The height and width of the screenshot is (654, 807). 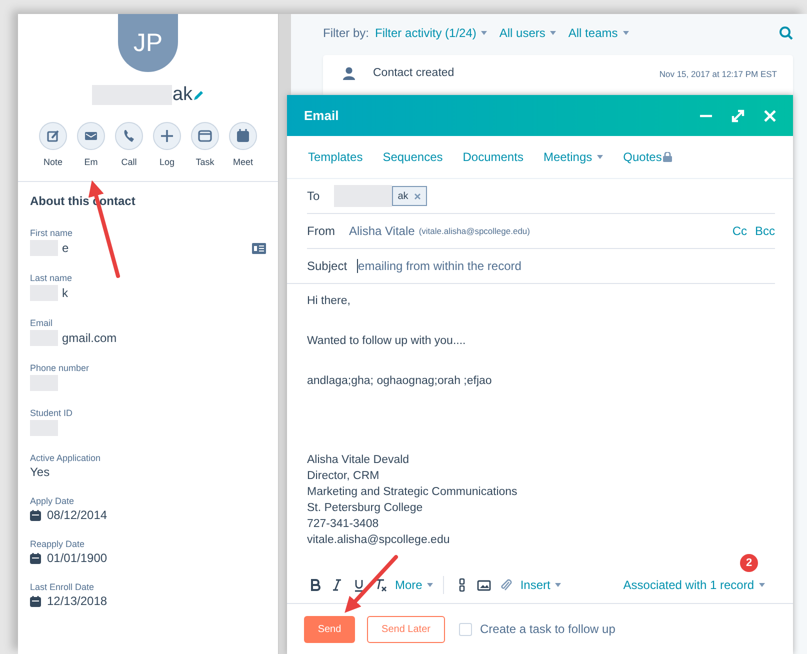 I want to click on id-card-icon, so click(x=259, y=248).